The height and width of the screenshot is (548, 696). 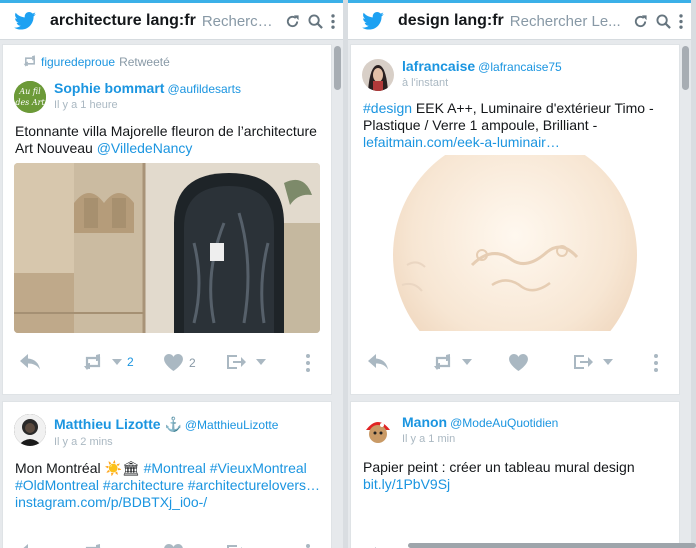 I want to click on horizontal-scrollbar, so click(x=552, y=545).